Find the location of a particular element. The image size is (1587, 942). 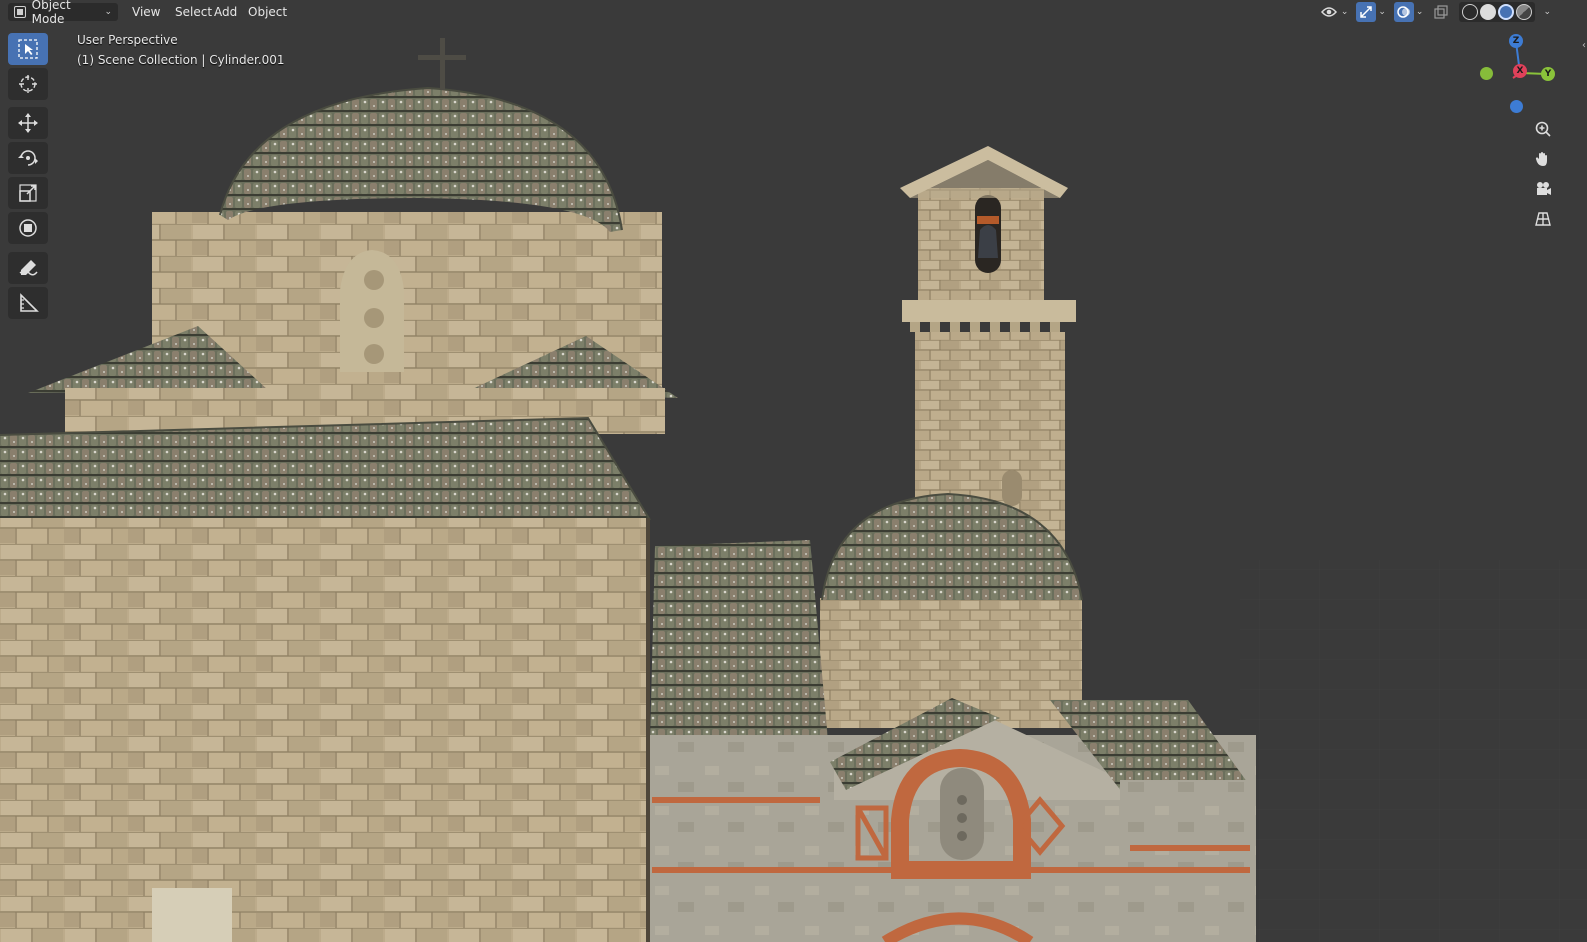

overlays-toggle-icon is located at coordinates (1403, 12).